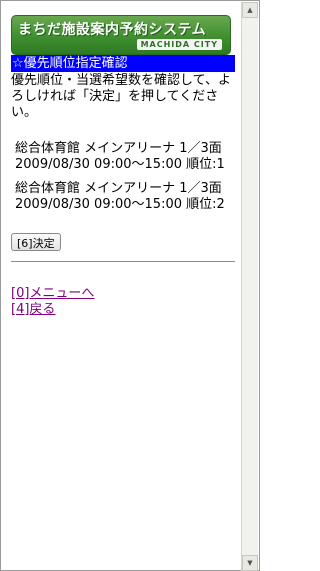 The width and height of the screenshot is (320, 571). What do you see at coordinates (36, 242) in the screenshot?
I see `decide-button: [6]決定` at bounding box center [36, 242].